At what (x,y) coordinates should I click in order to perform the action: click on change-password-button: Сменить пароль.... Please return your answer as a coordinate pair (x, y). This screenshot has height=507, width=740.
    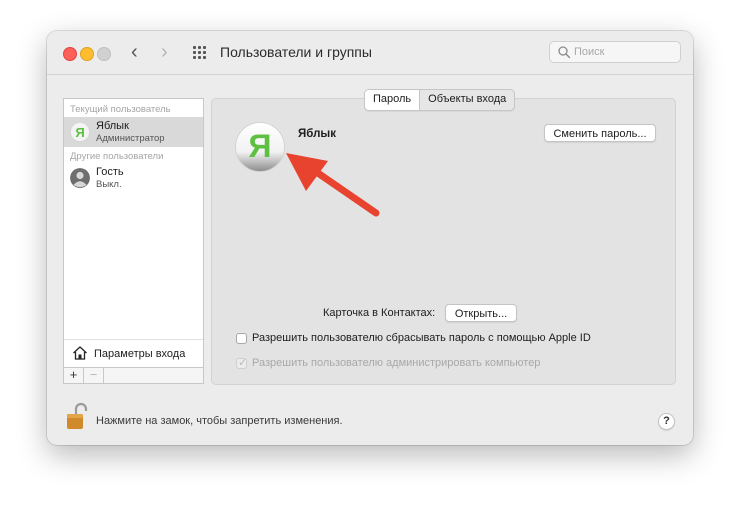
    Looking at the image, I should click on (600, 133).